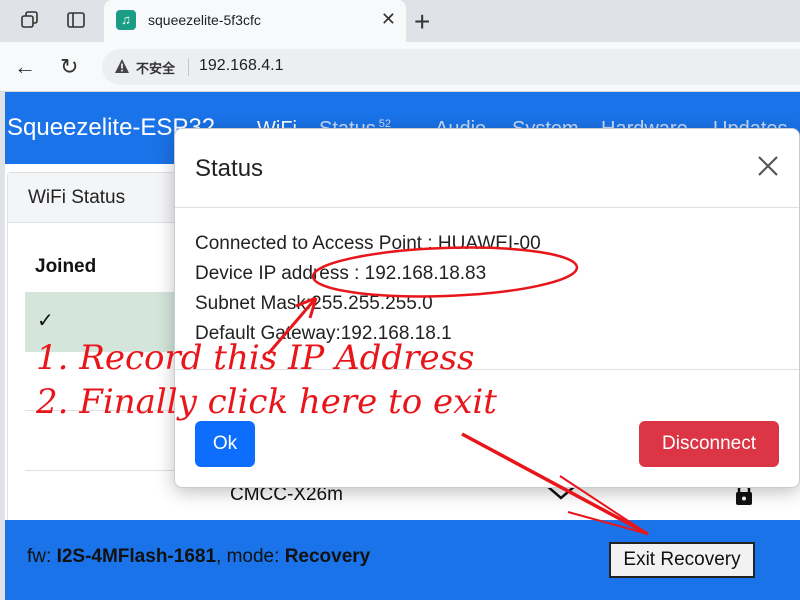  What do you see at coordinates (314, 303) in the screenshot?
I see `subnet-info: Subnet Mask:255.255.255.0` at bounding box center [314, 303].